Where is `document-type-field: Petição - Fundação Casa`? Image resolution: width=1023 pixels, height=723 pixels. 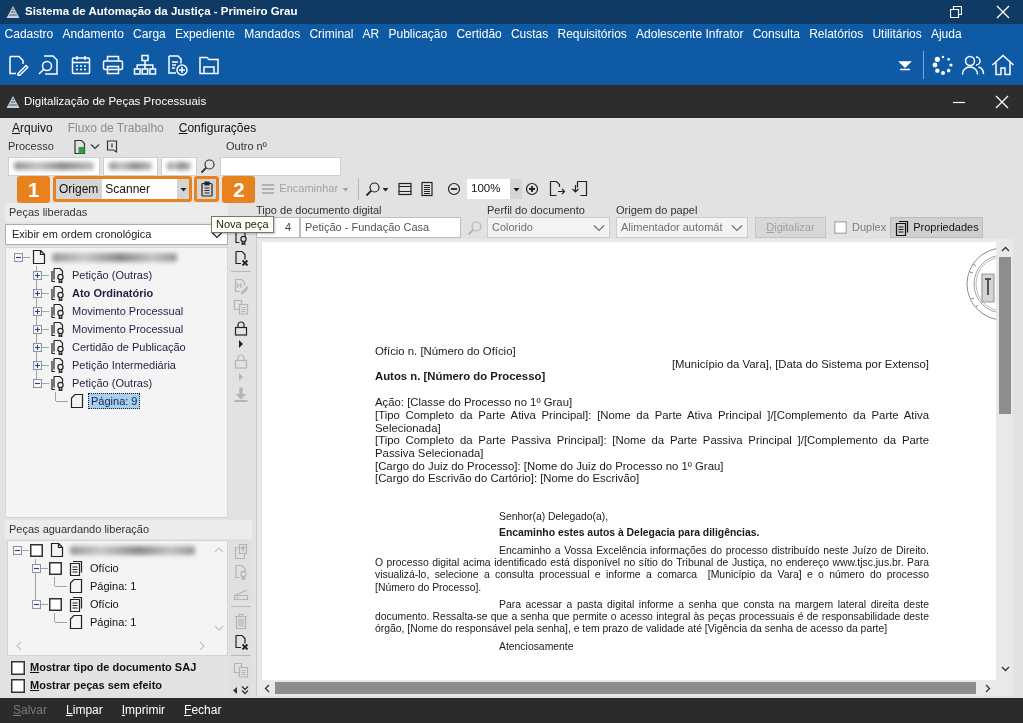
document-type-field: Petição - Fundação Casa is located at coordinates (380, 227).